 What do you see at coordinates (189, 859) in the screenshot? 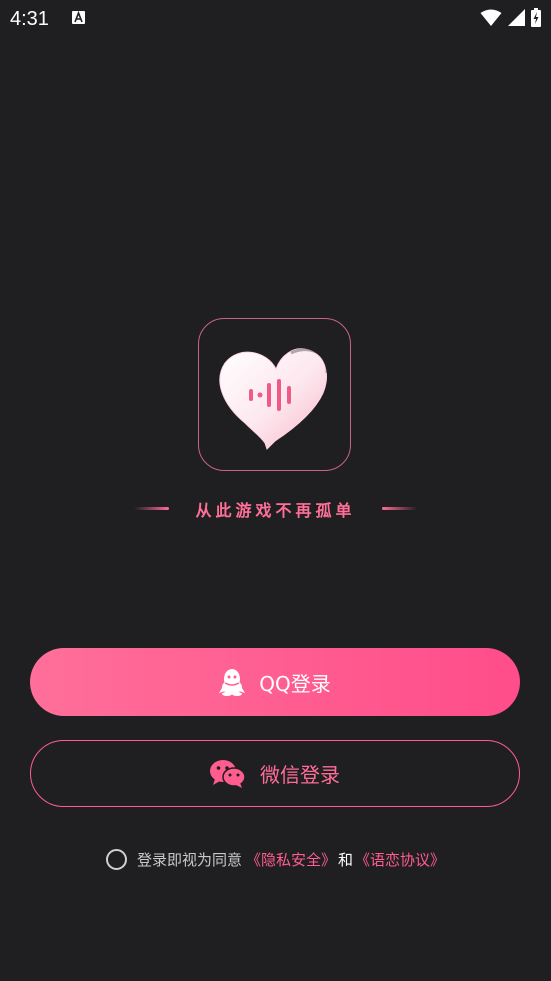
I see `agreement-prefix: 登录即视为同意` at bounding box center [189, 859].